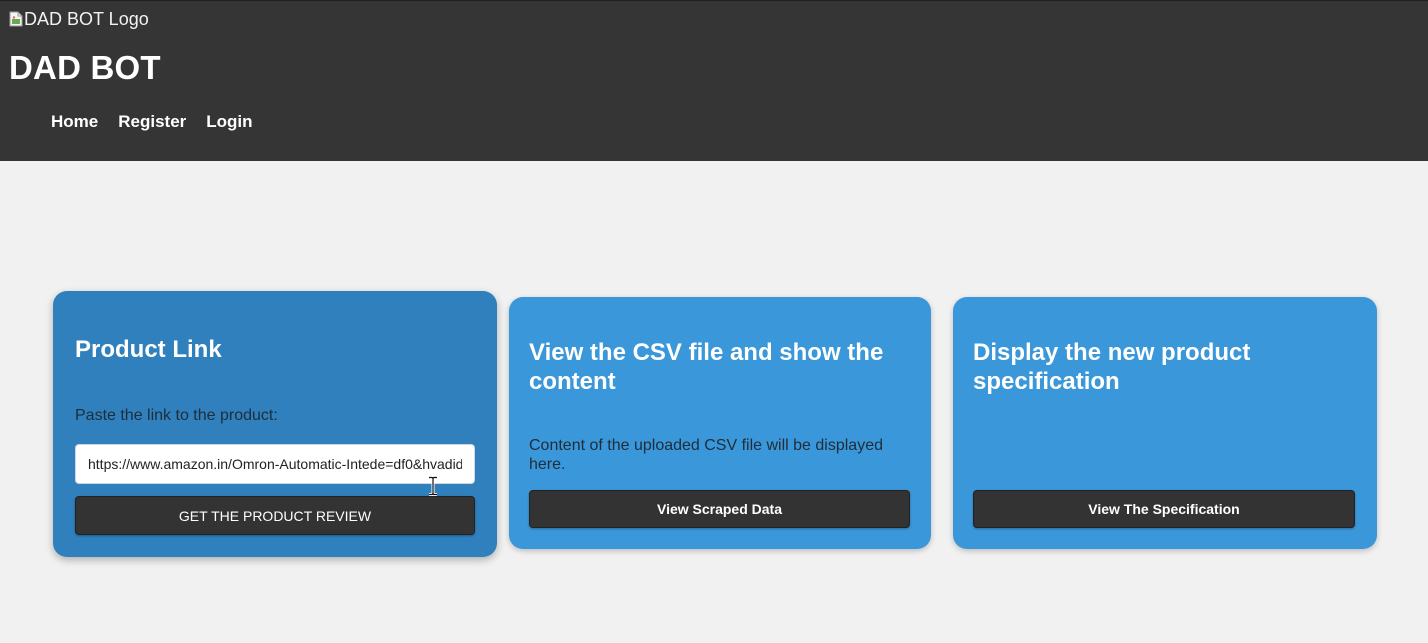 This screenshot has height=643, width=1428. Describe the element at coordinates (148, 349) in the screenshot. I see `product-link-title: Product Link` at that location.